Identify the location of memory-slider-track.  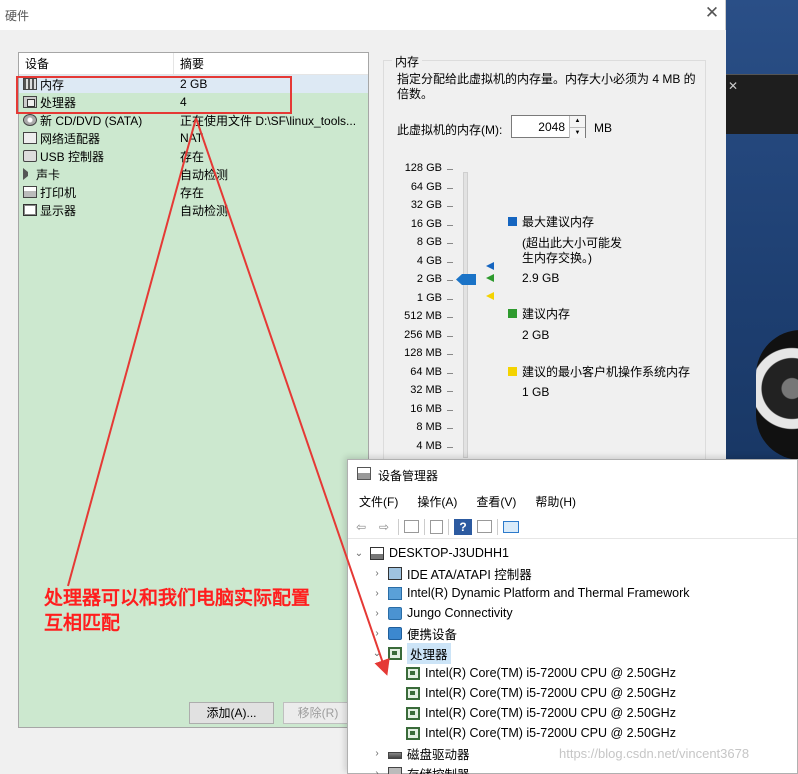
(465, 315).